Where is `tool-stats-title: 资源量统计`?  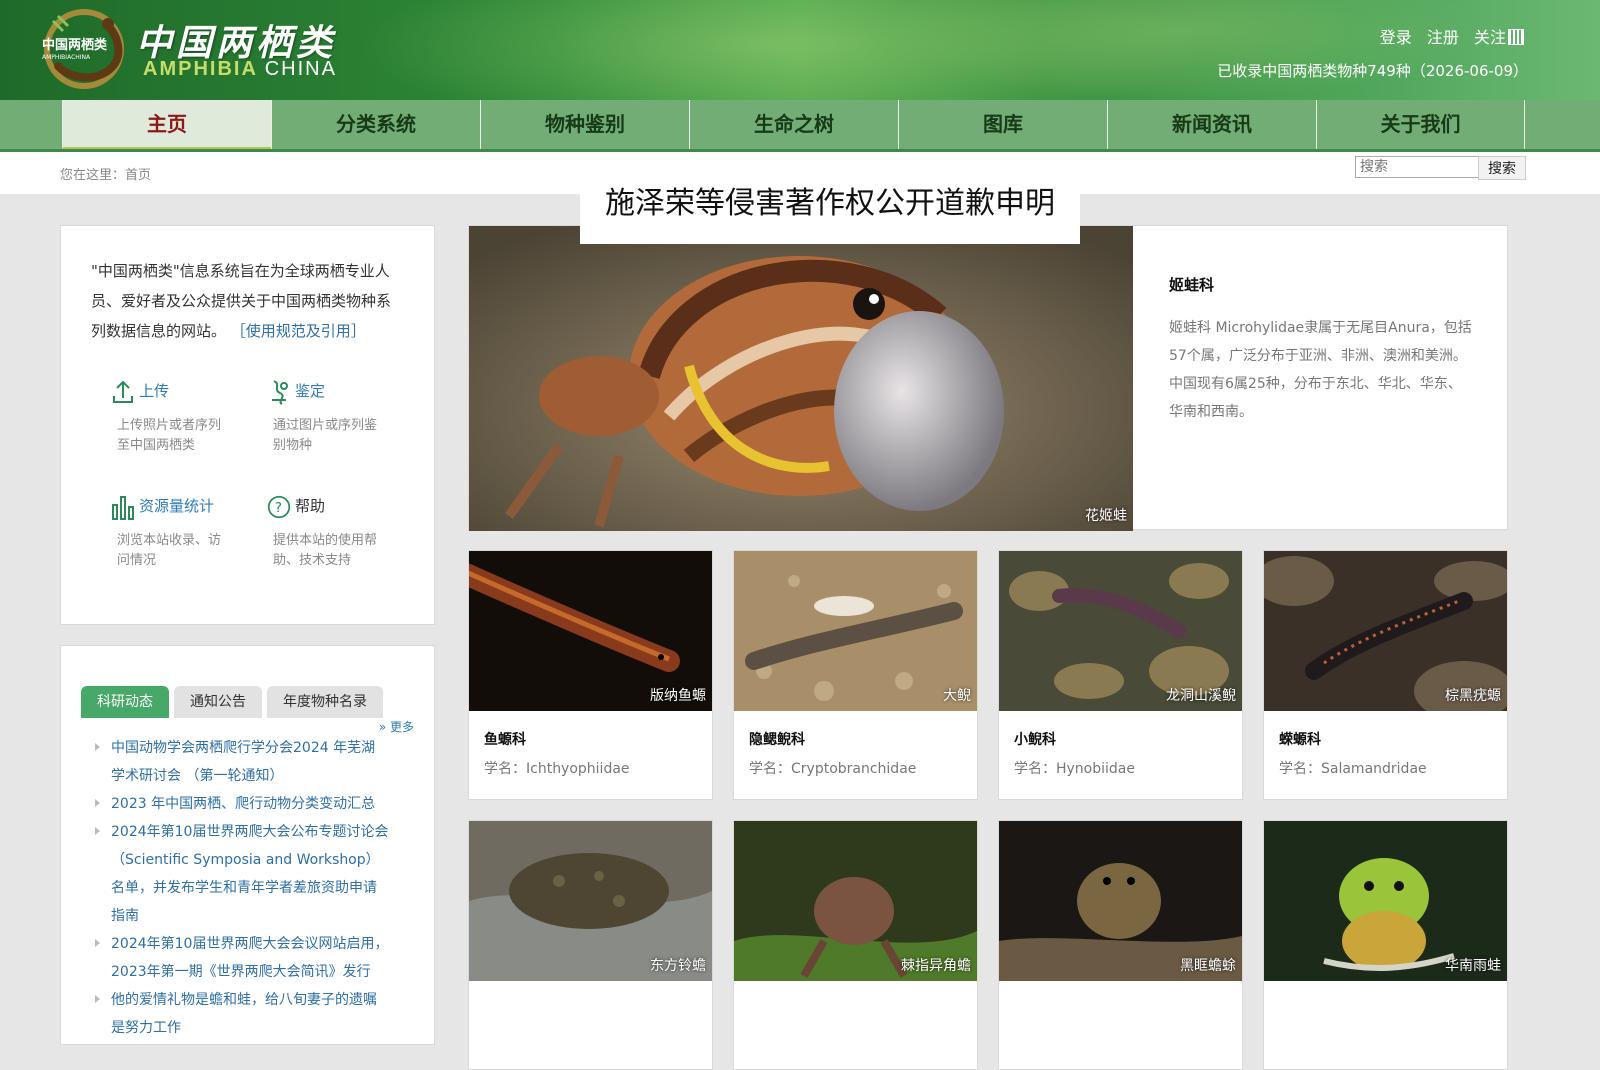 tool-stats-title: 资源量统计 is located at coordinates (177, 506).